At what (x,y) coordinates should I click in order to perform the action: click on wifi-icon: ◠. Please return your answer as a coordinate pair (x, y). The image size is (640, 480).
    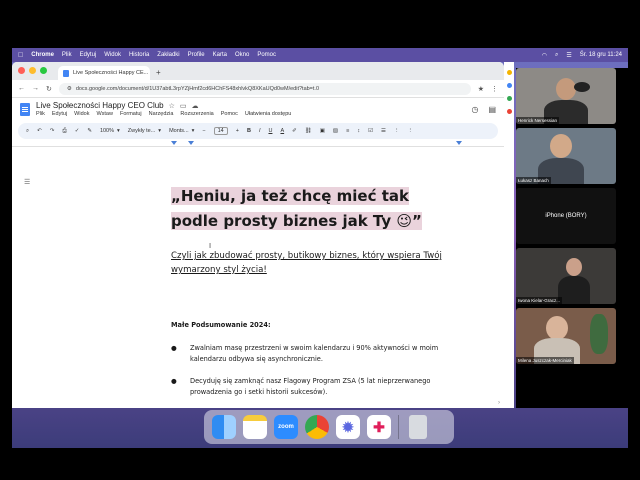
    Looking at the image, I should click on (544, 55).